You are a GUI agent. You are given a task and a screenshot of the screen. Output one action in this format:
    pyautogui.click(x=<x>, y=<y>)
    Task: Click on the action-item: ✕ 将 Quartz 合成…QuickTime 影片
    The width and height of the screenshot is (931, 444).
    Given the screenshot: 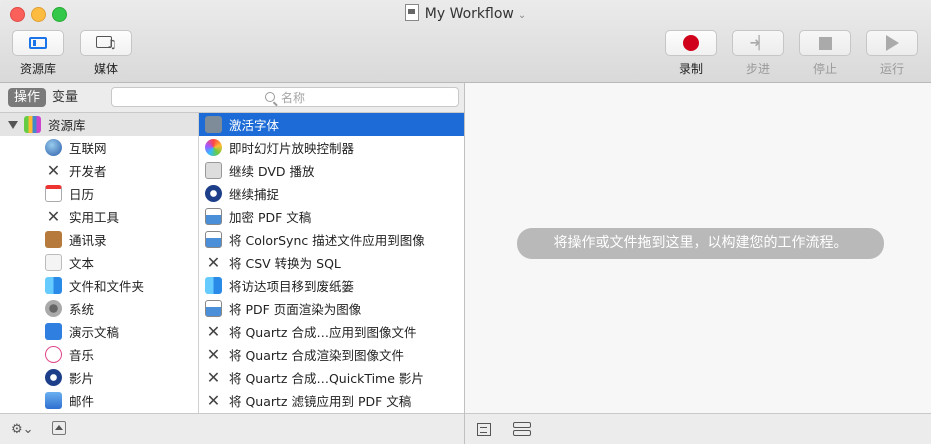 What is the action you would take?
    pyautogui.click(x=331, y=377)
    